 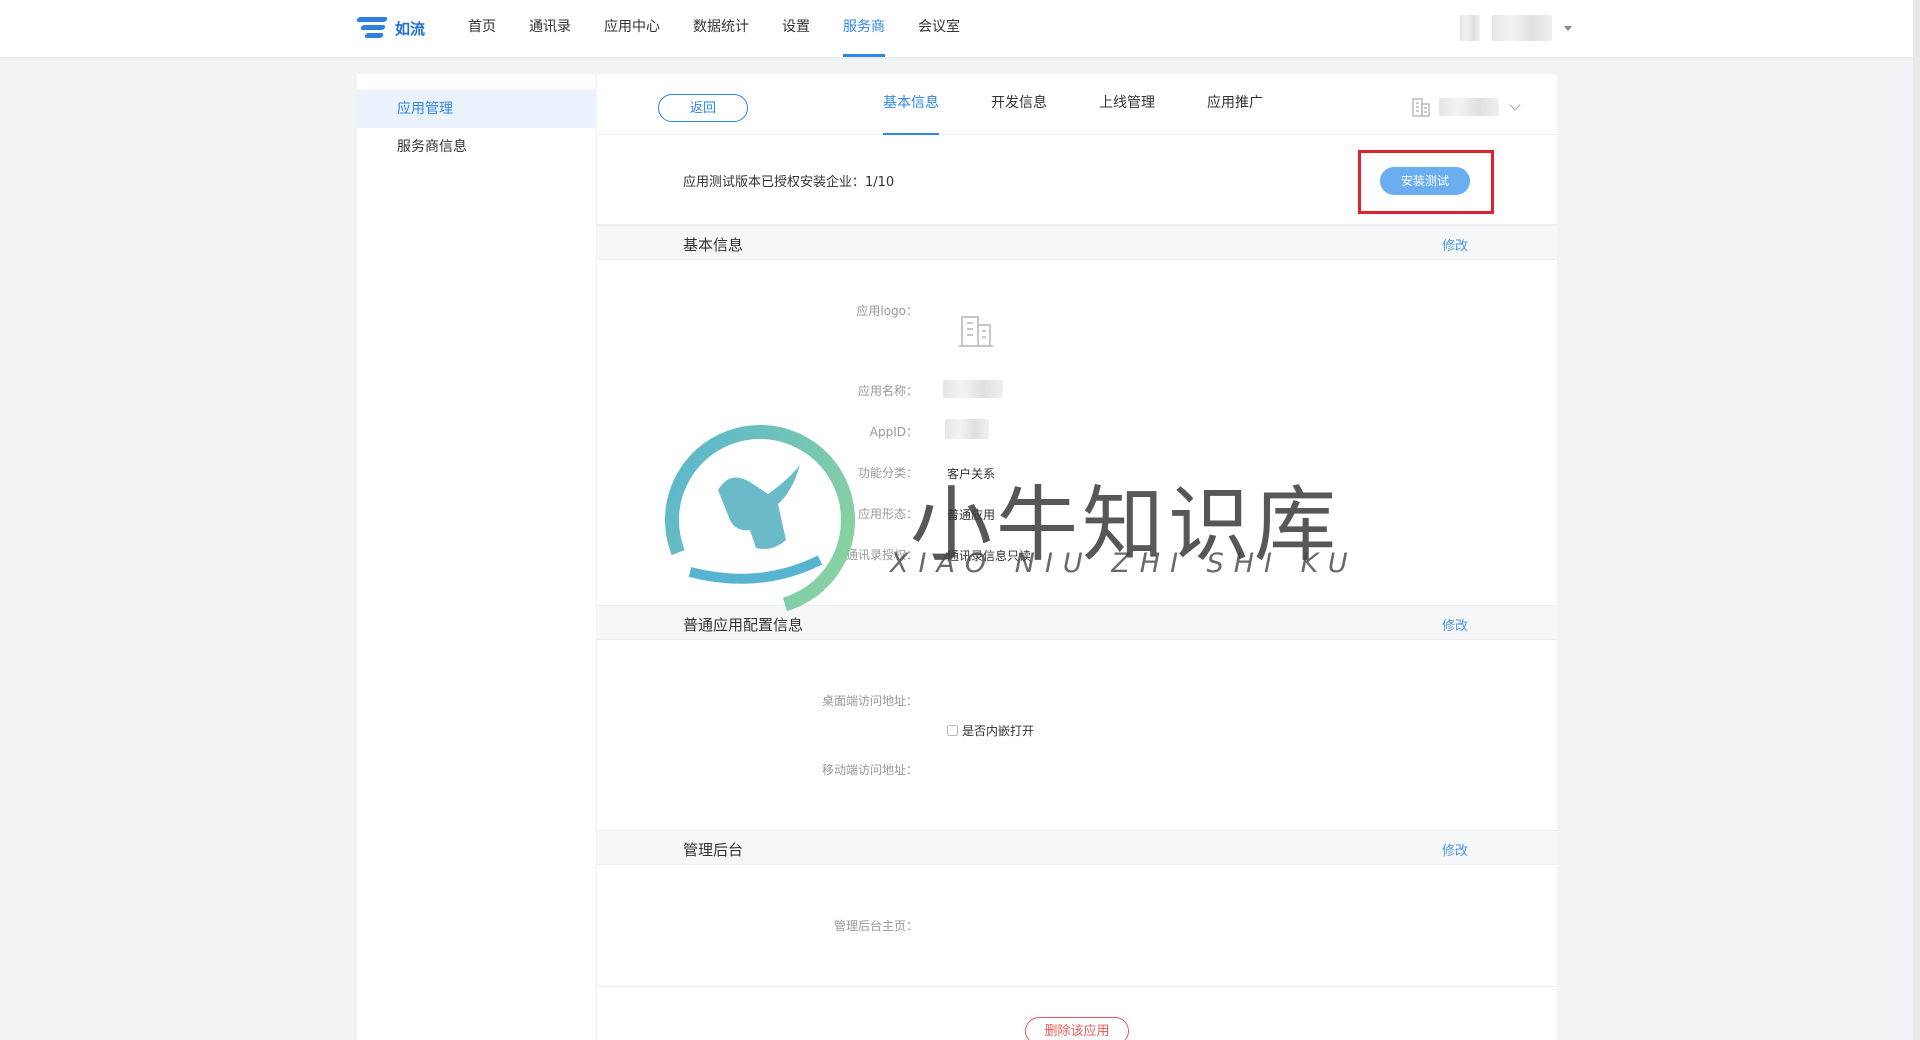 I want to click on sidebar-item-provider-info: 服务商信息, so click(x=476, y=147).